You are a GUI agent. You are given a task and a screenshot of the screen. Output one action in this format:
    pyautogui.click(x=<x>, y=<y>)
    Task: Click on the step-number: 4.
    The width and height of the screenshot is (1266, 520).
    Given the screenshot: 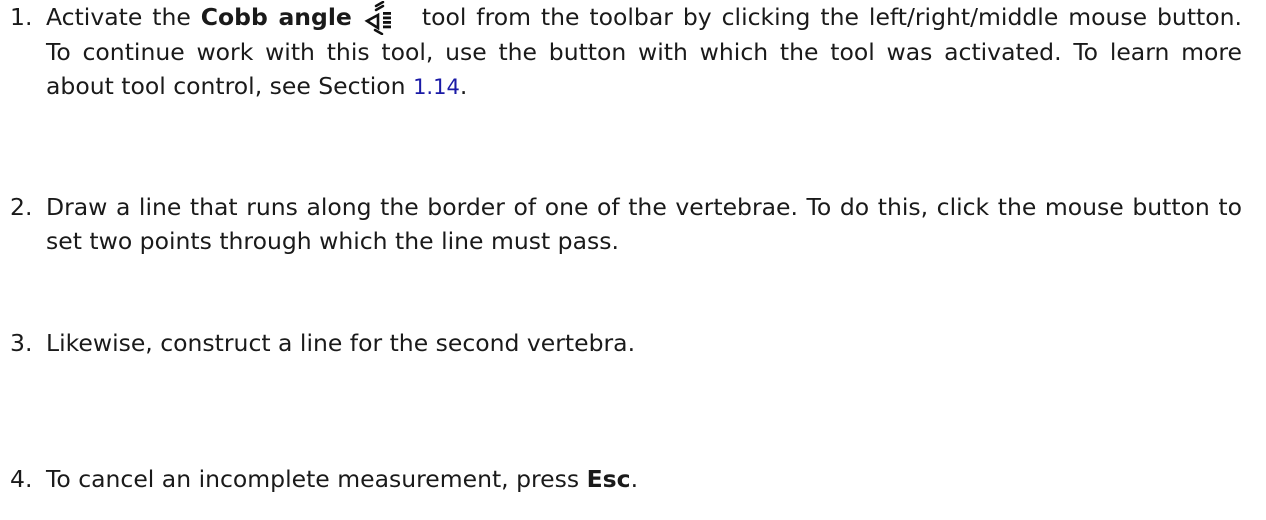 What is the action you would take?
    pyautogui.click(x=21, y=479)
    